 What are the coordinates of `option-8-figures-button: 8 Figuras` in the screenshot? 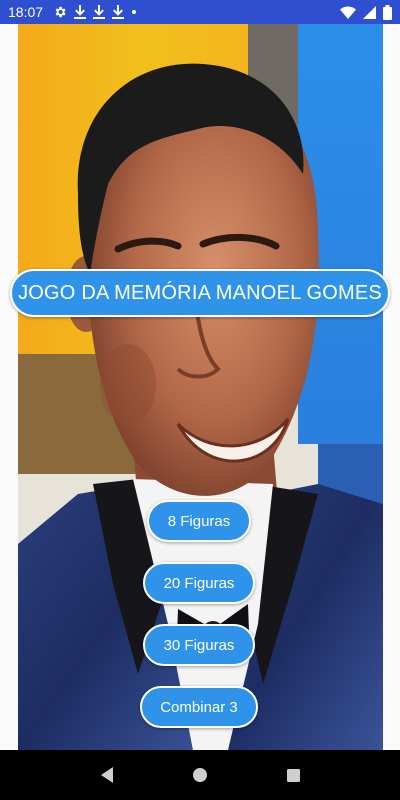 It's located at (199, 521).